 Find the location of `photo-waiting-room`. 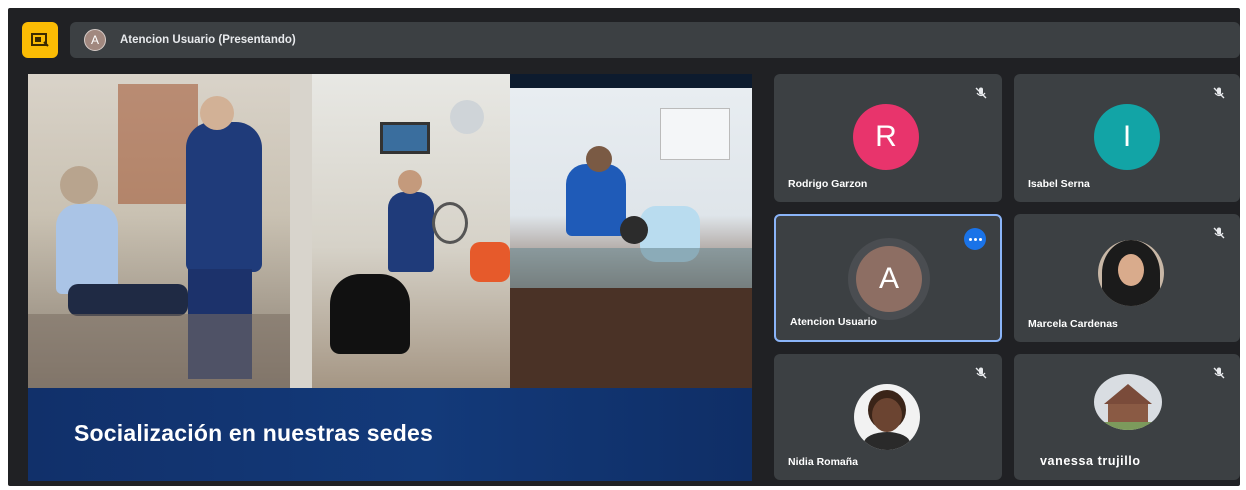

photo-waiting-room is located at coordinates (159, 231).